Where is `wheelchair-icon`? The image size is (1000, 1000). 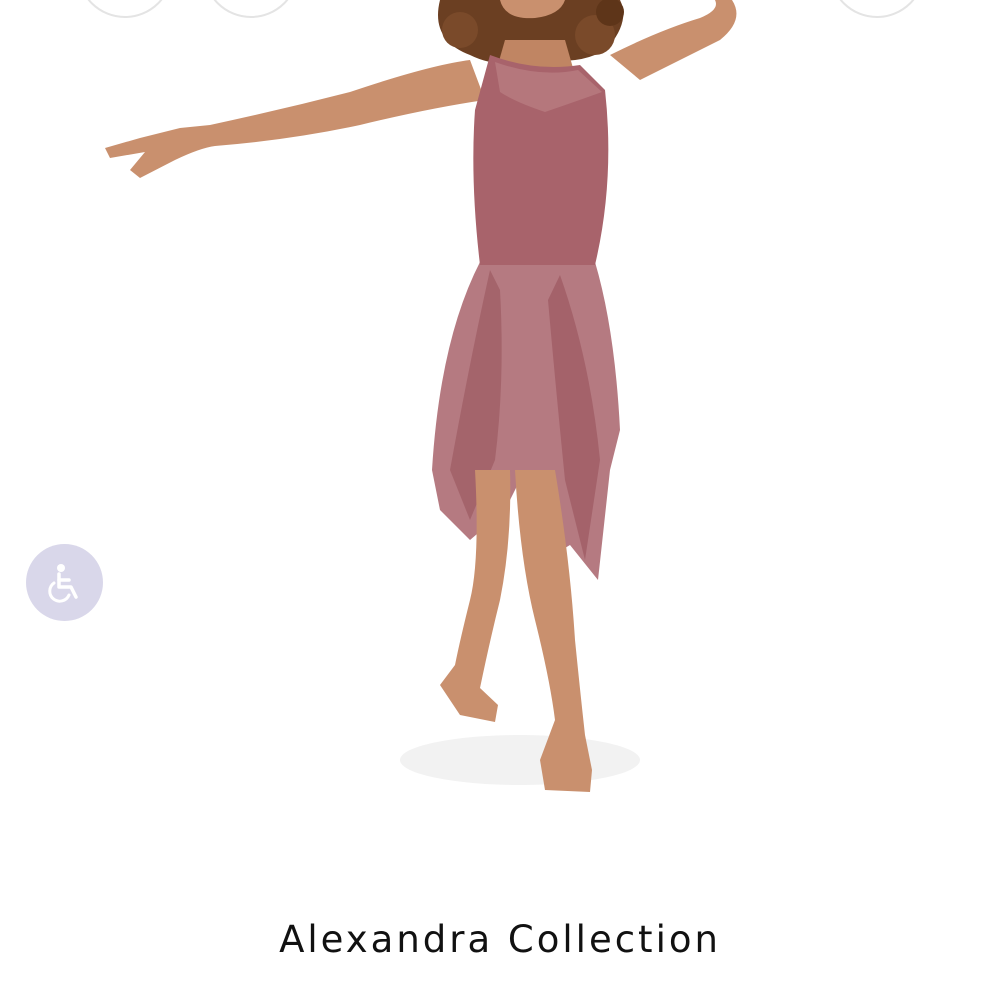 wheelchair-icon is located at coordinates (62, 583).